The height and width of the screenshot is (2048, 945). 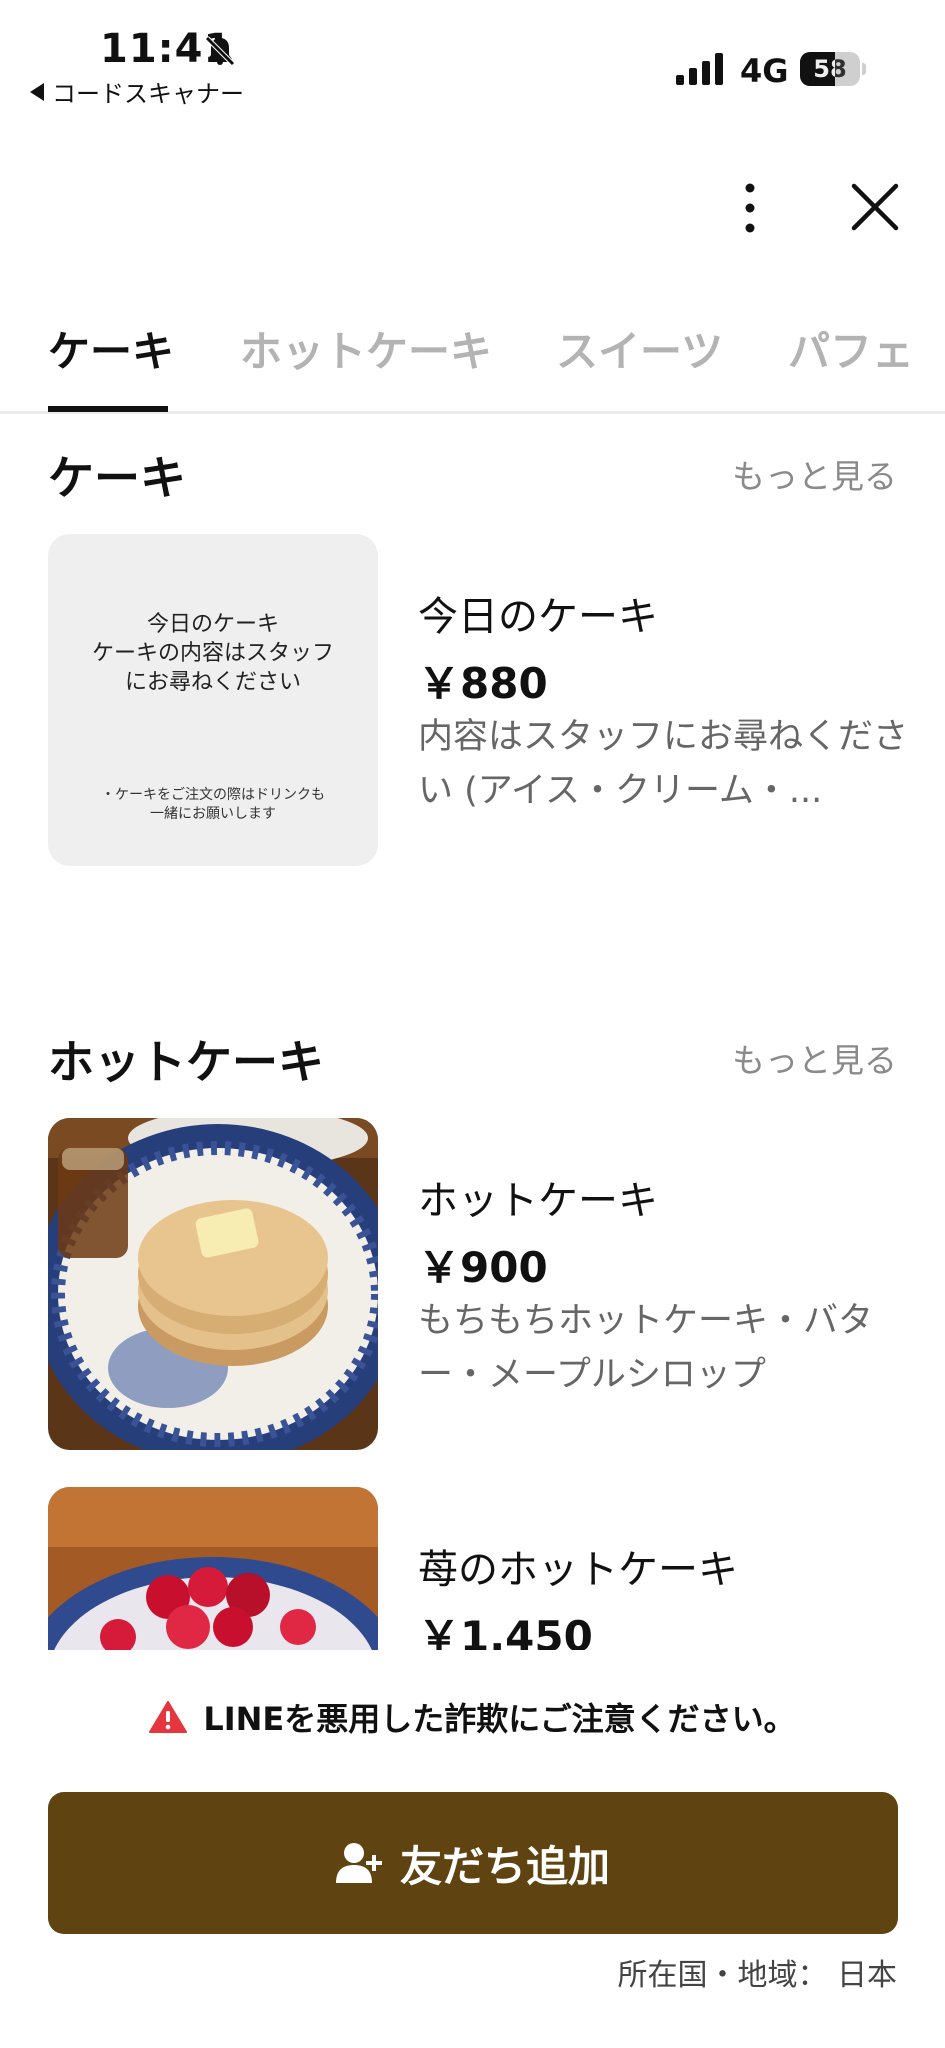 I want to click on tab-hotcake: ホットケーキ, so click(x=366, y=348).